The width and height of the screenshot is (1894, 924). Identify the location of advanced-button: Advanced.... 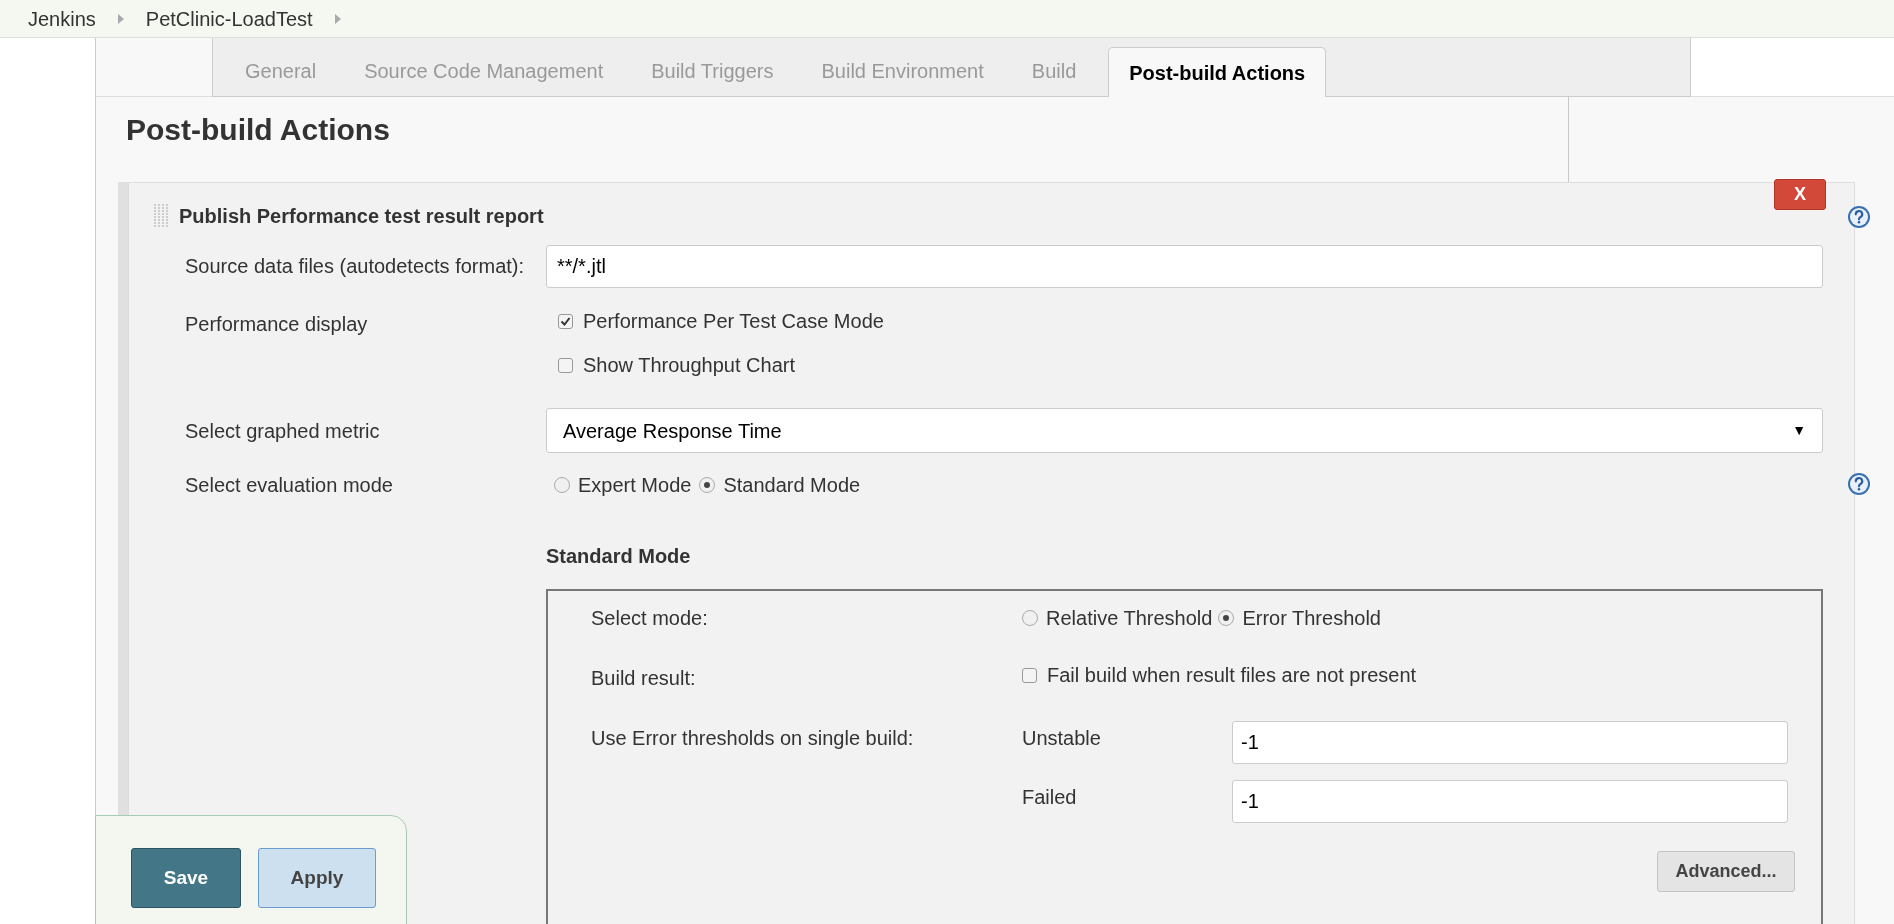
(1726, 871).